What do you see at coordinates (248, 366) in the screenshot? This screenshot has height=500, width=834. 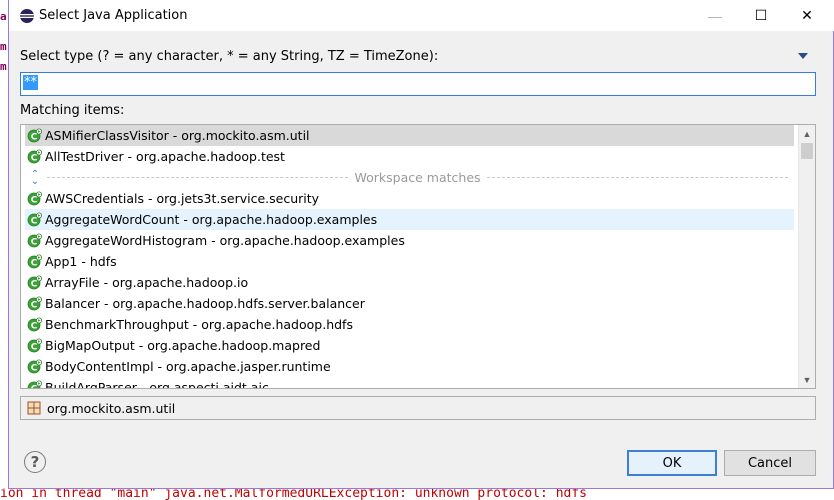 I see `package-name: org.apache.jasper.runtime` at bounding box center [248, 366].